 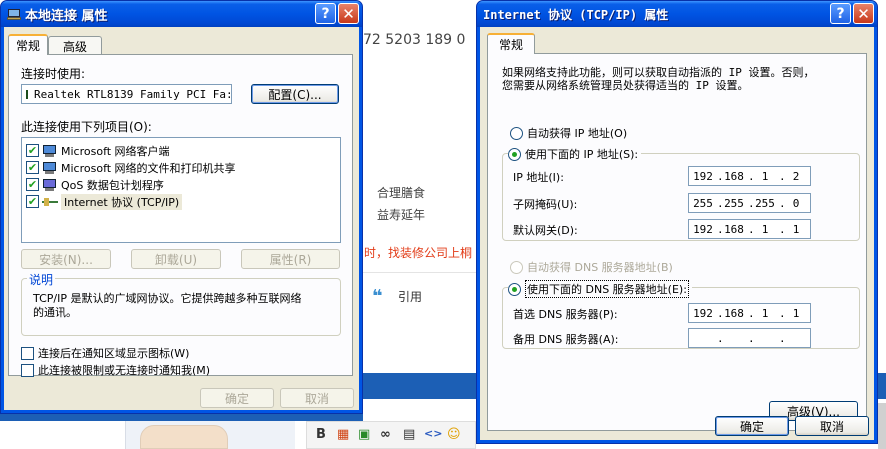 I want to click on emoji-icon: ☺, so click(x=454, y=434).